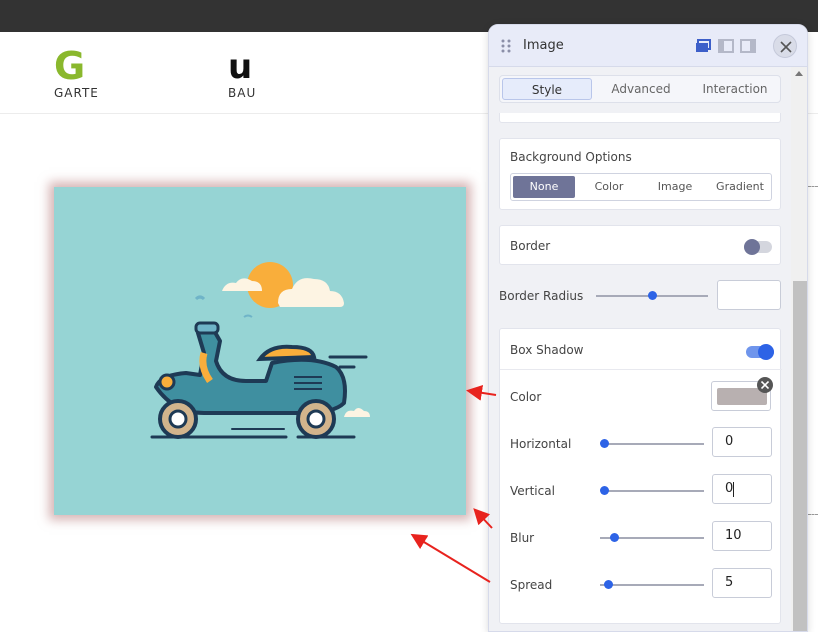 The height and width of the screenshot is (632, 818). What do you see at coordinates (652, 295) in the screenshot?
I see `border-radius-slider-handle` at bounding box center [652, 295].